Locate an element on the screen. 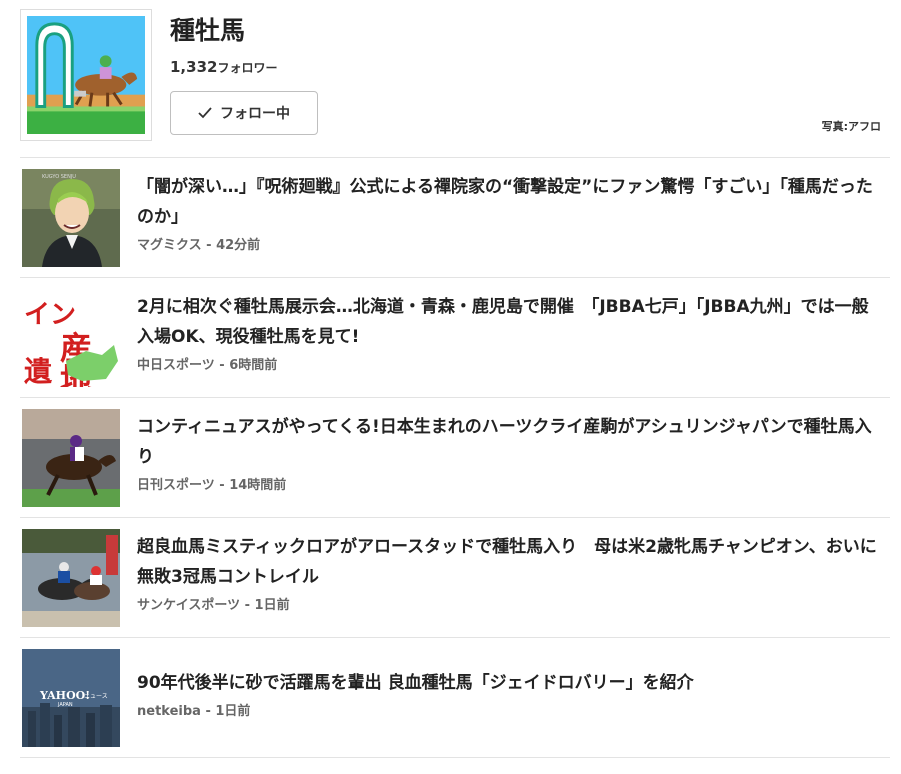  article-meta: 日刊スポーツ - 14時間前 is located at coordinates (212, 485).